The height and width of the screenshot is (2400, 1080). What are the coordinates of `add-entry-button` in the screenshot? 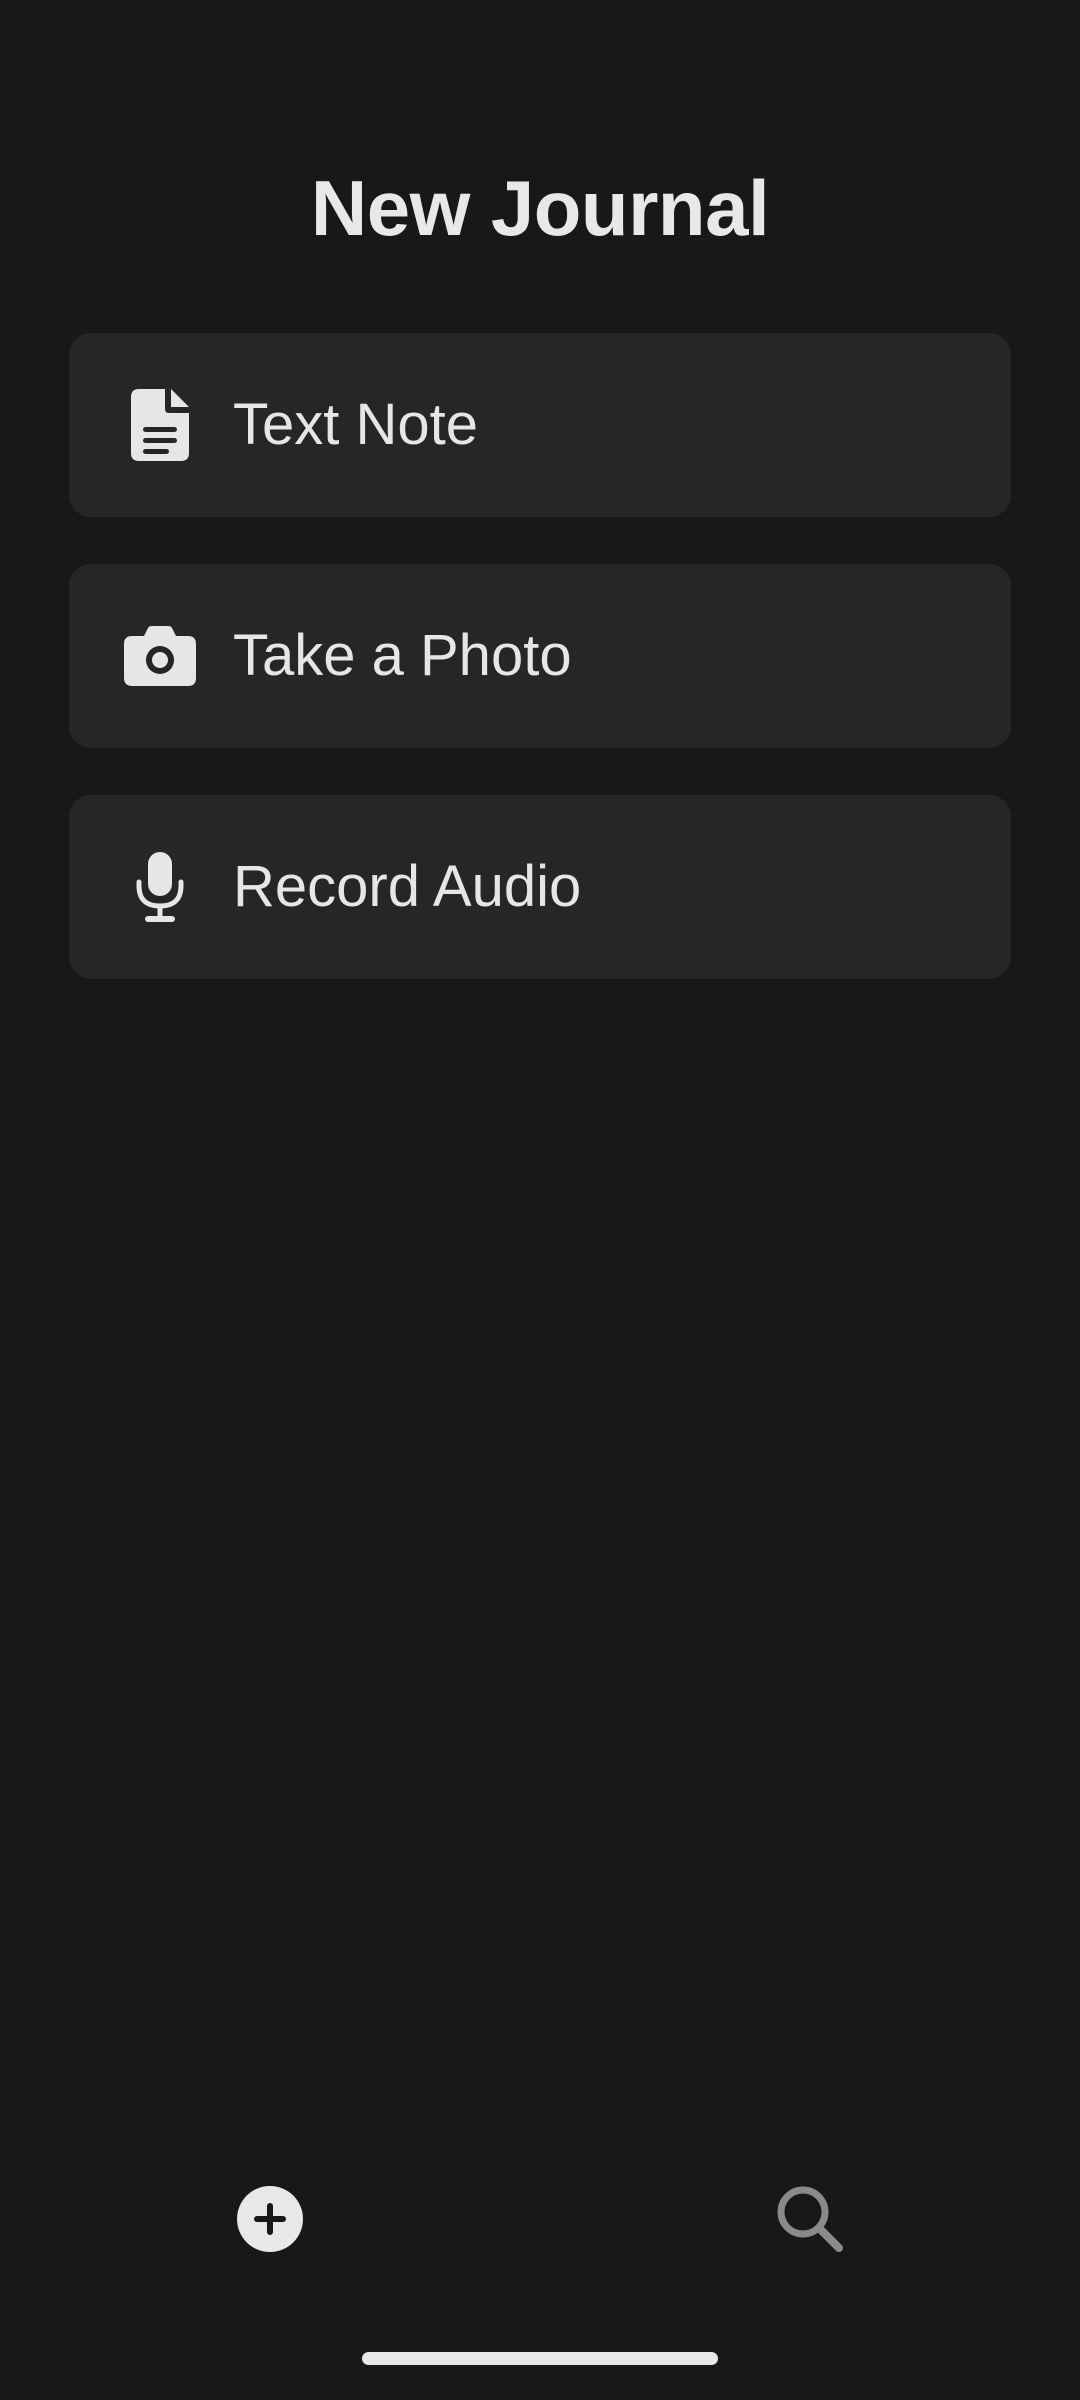 It's located at (270, 2221).